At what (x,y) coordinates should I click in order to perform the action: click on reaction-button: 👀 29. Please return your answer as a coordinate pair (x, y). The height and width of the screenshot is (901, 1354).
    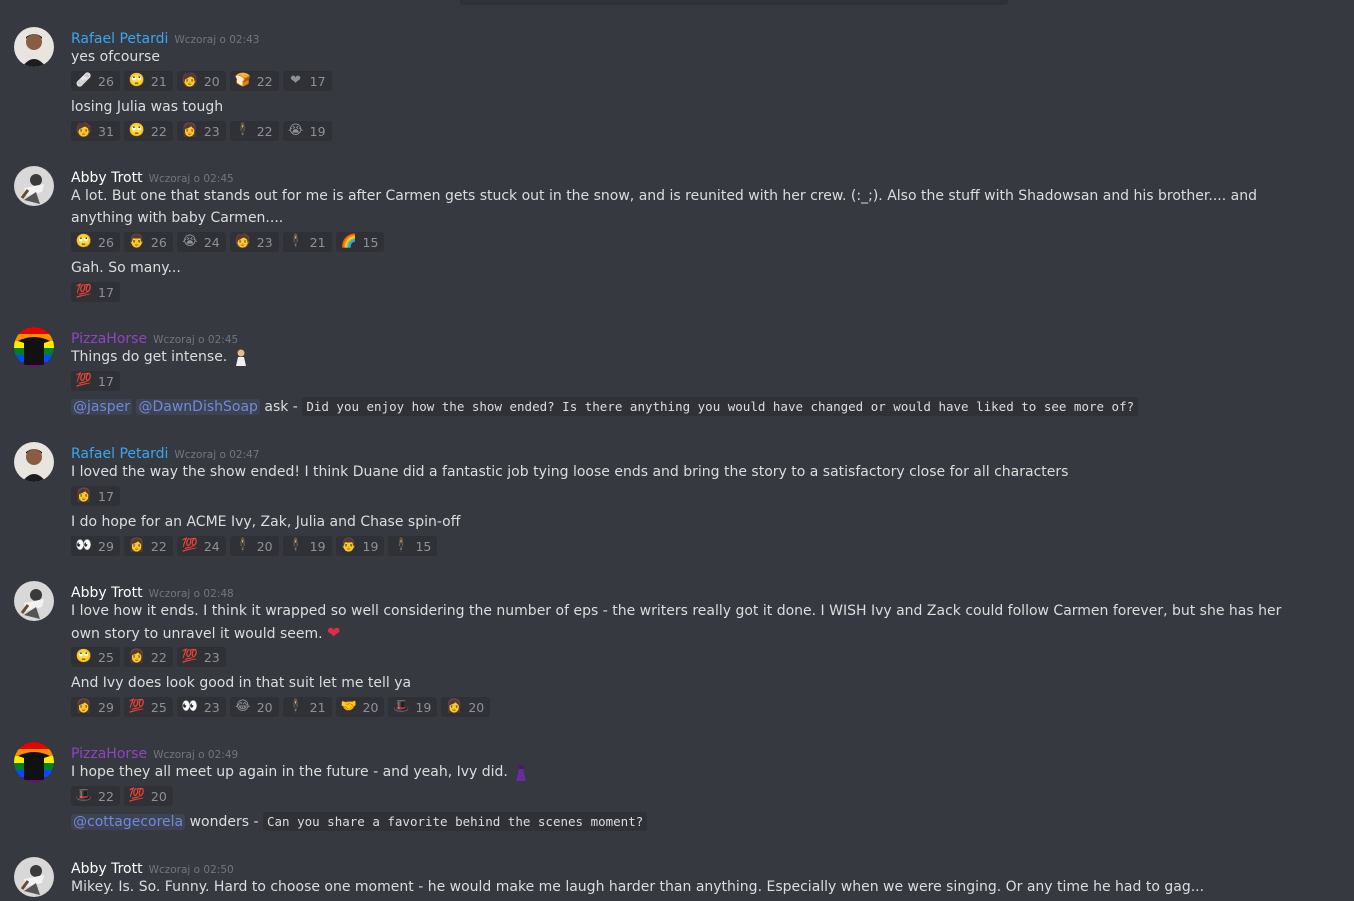
    Looking at the image, I should click on (95, 546).